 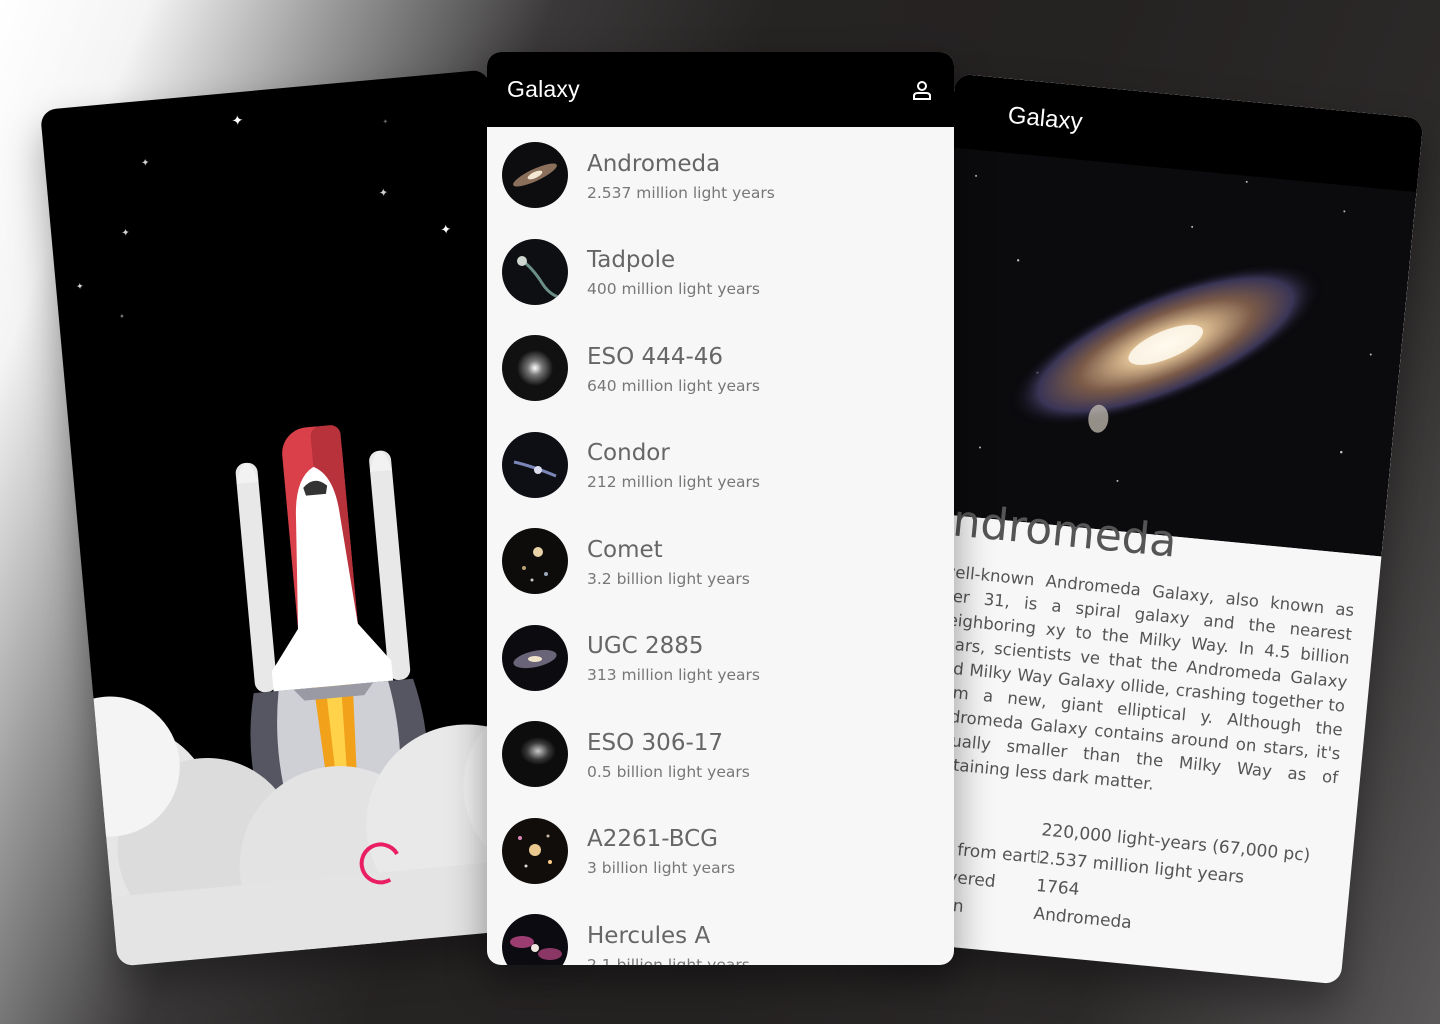 I want to click on galaxy-distance: 313 million light years, so click(x=674, y=675).